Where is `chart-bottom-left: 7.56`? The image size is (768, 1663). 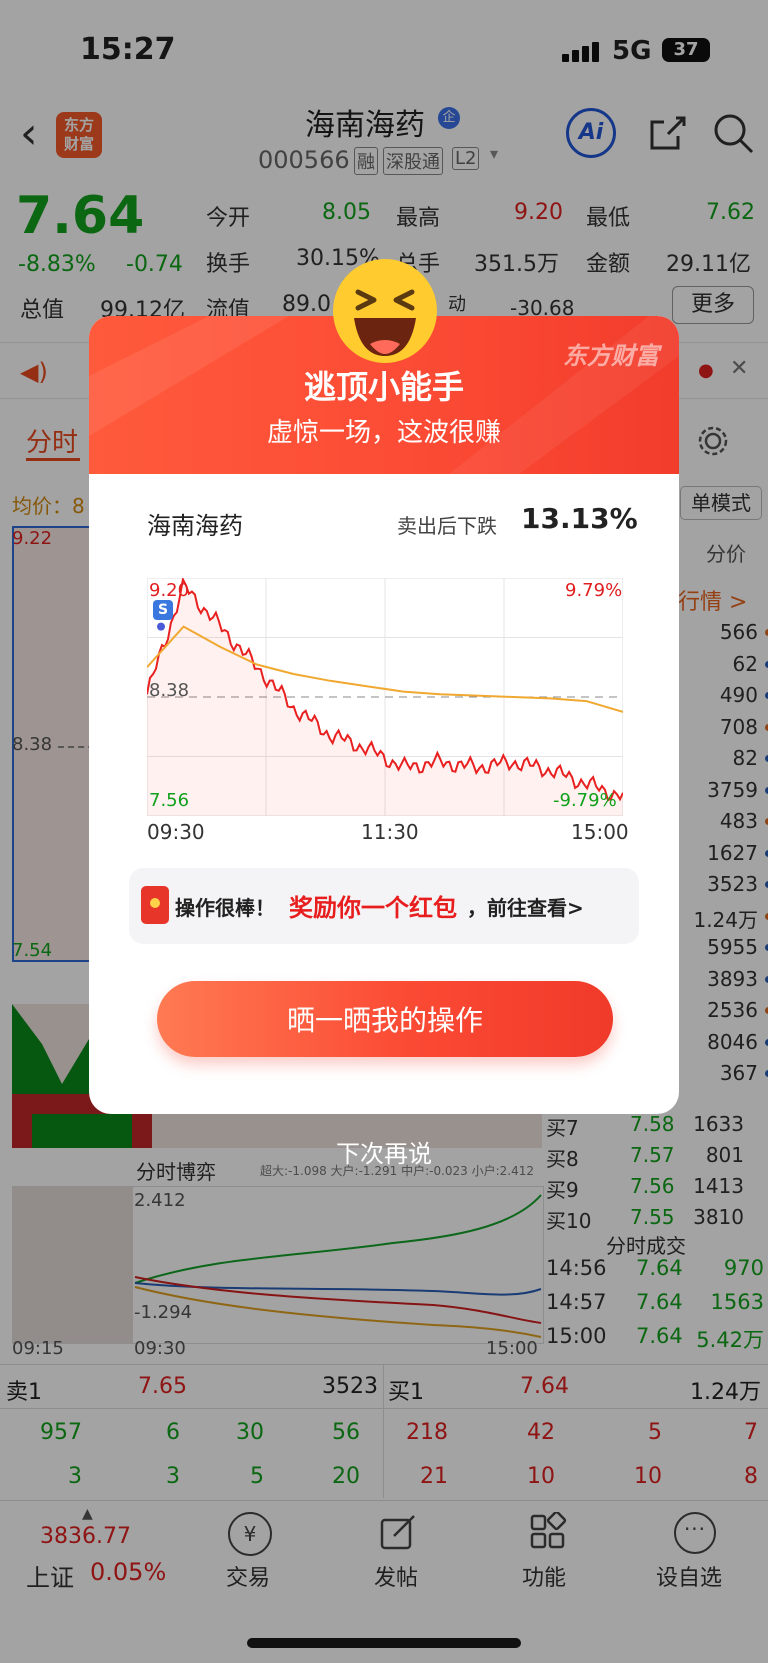 chart-bottom-left: 7.56 is located at coordinates (169, 800).